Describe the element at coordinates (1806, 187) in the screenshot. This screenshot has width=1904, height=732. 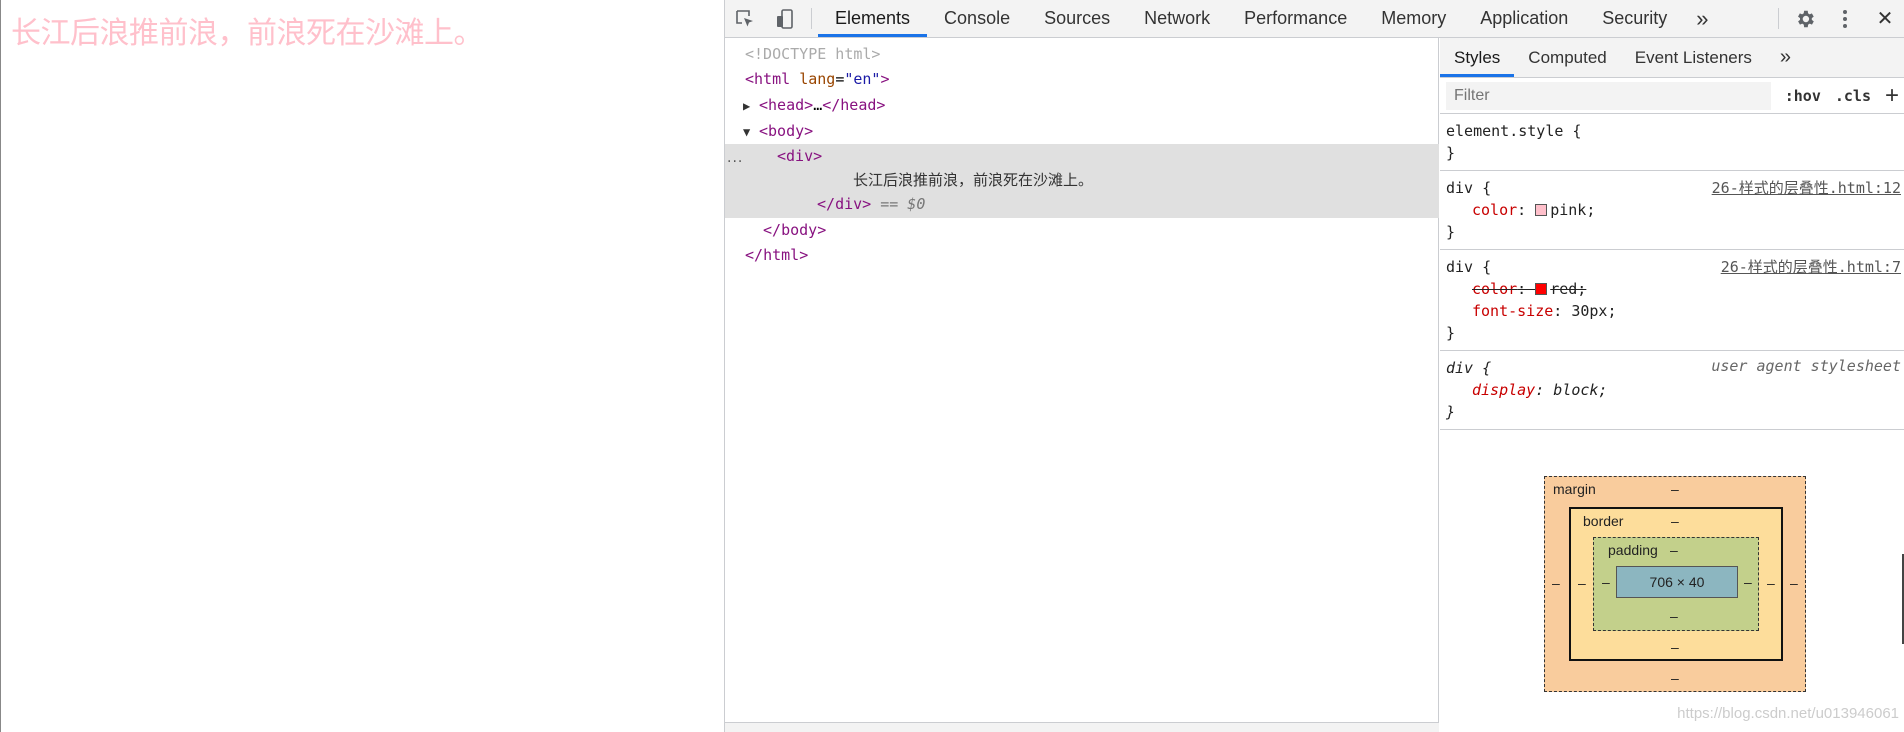
I see `rule-source-link: 26-样式的层叠性.html:12` at that location.